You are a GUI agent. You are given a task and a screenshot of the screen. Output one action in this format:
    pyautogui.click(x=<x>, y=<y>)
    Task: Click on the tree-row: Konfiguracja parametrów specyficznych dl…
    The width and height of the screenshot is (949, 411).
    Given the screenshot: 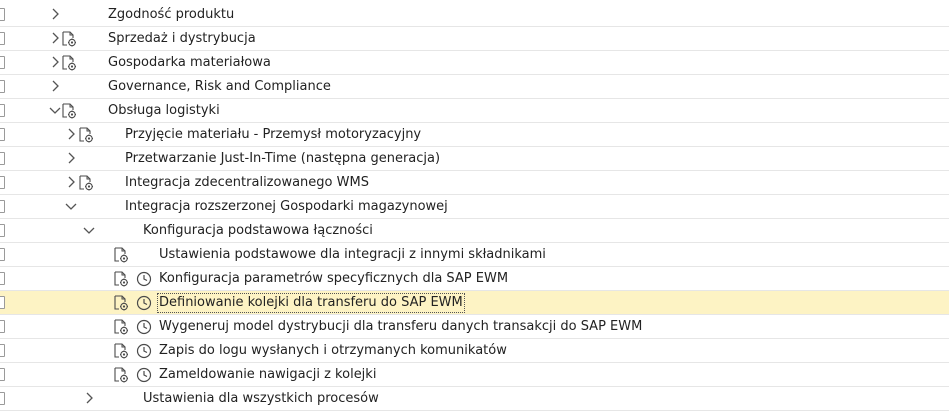 What is the action you would take?
    pyautogui.click(x=474, y=279)
    